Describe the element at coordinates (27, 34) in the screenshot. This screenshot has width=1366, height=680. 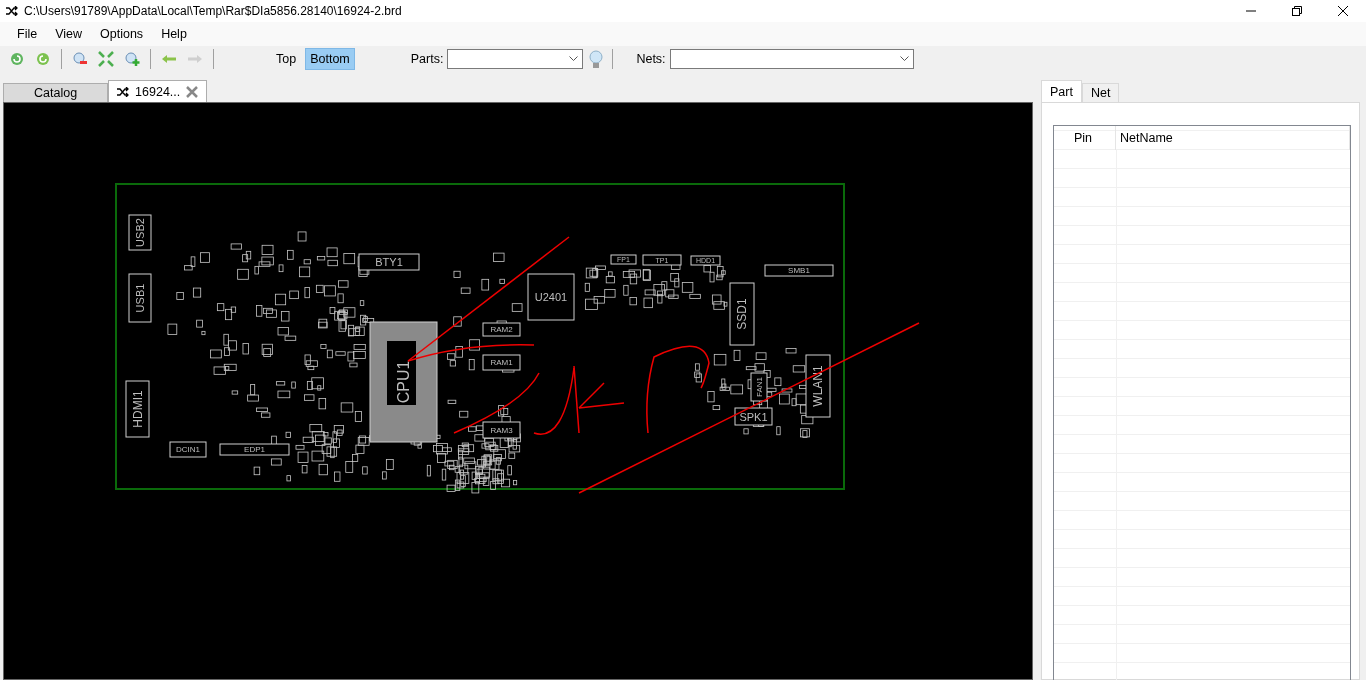
I see `menu-item: File` at that location.